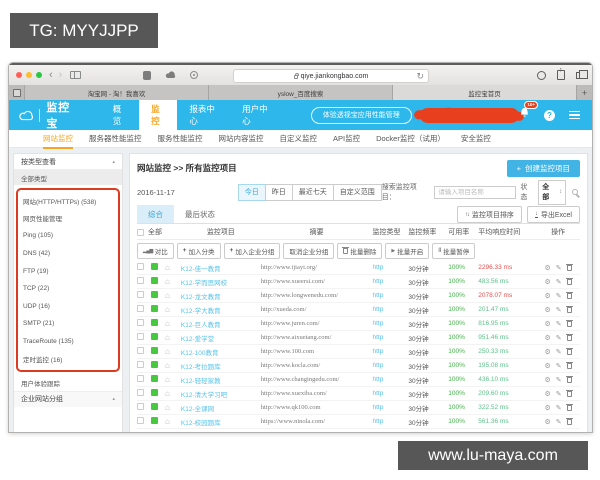  What do you see at coordinates (203, 115) in the screenshot?
I see `nav-item: 报表中心` at bounding box center [203, 115].